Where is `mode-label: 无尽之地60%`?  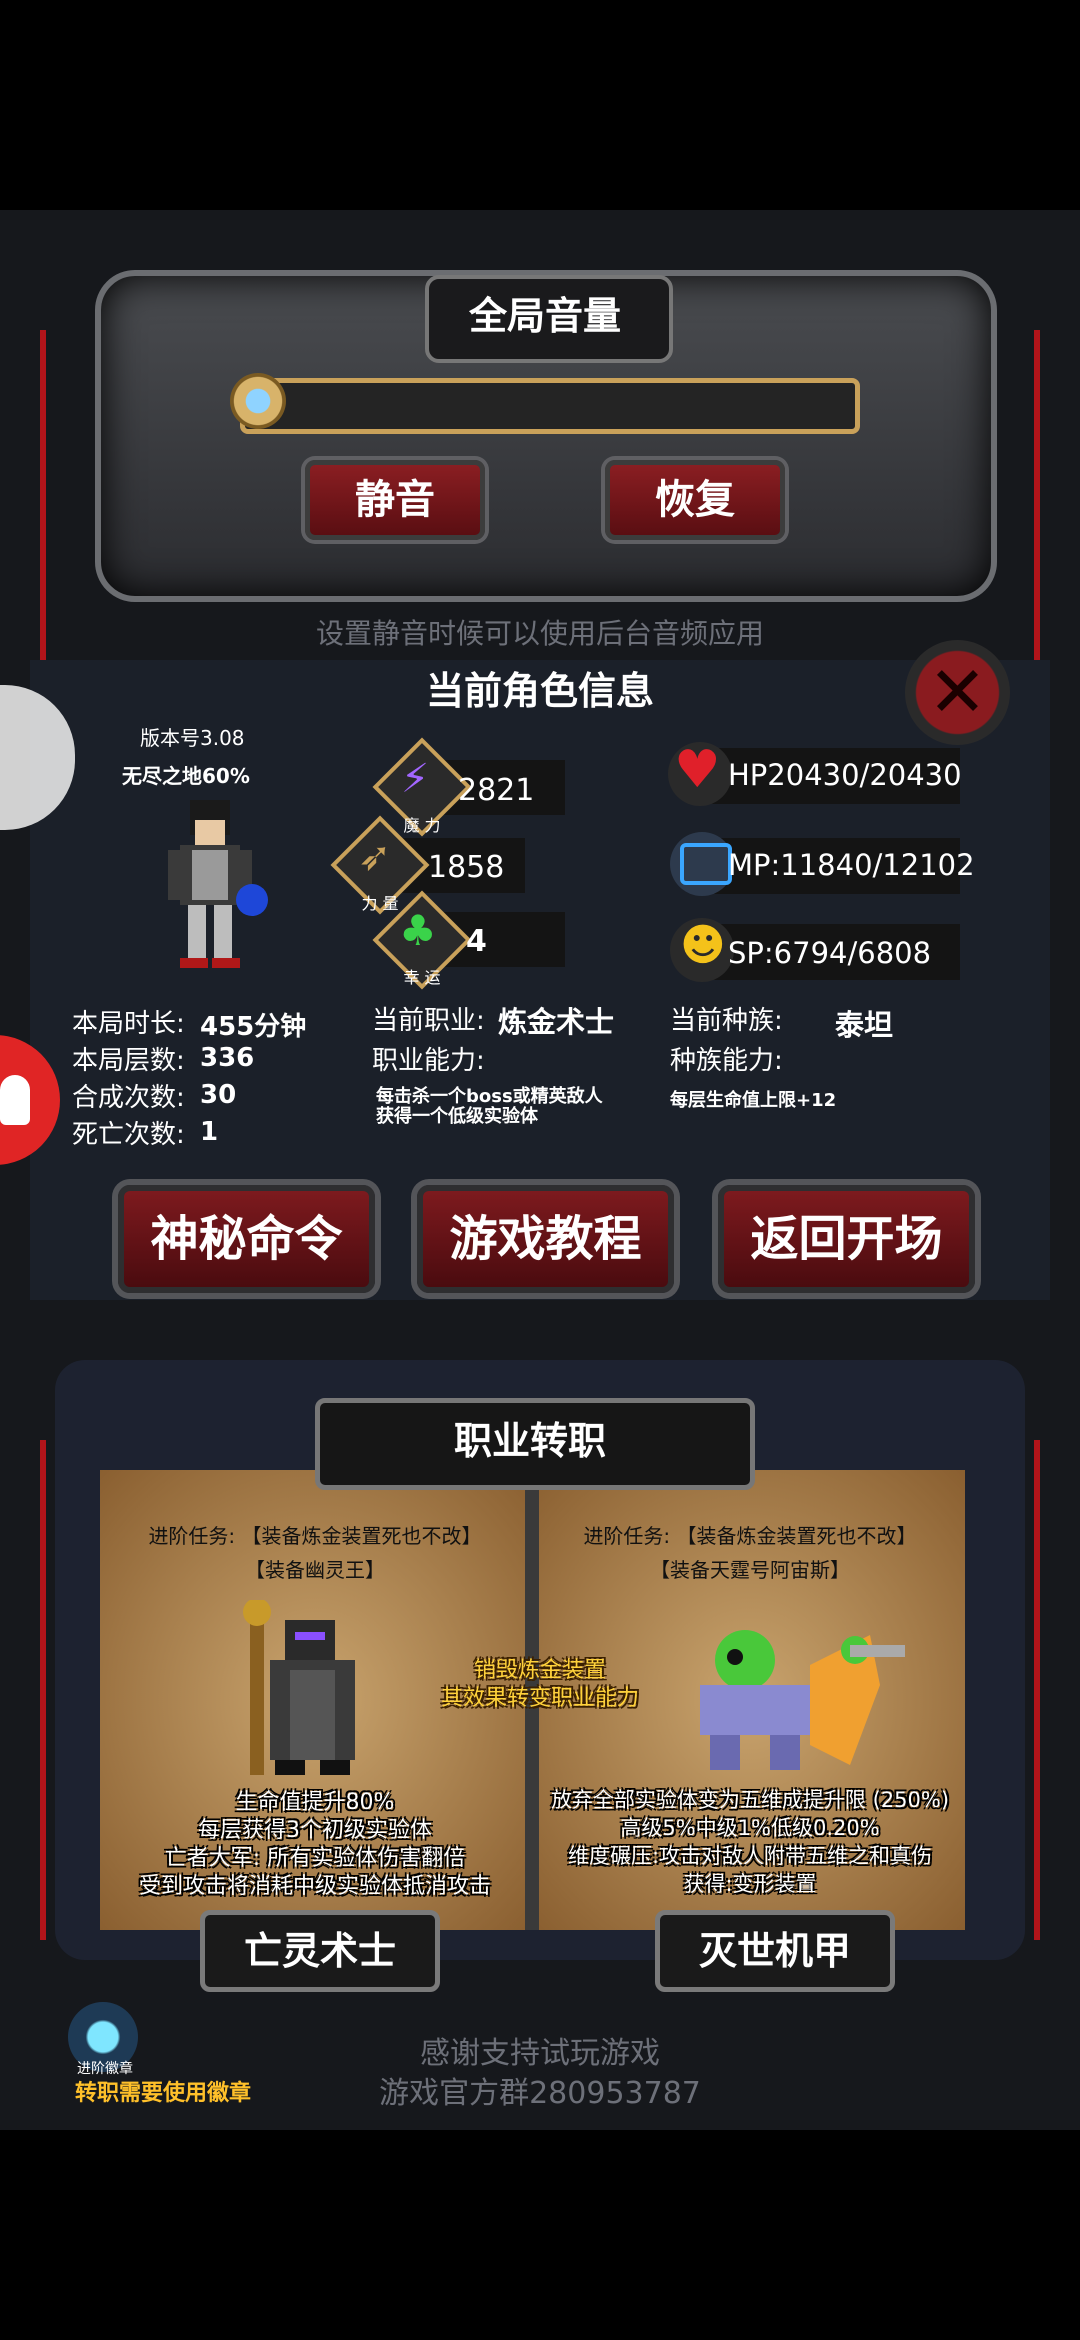
mode-label: 无尽之地60% is located at coordinates (186, 776).